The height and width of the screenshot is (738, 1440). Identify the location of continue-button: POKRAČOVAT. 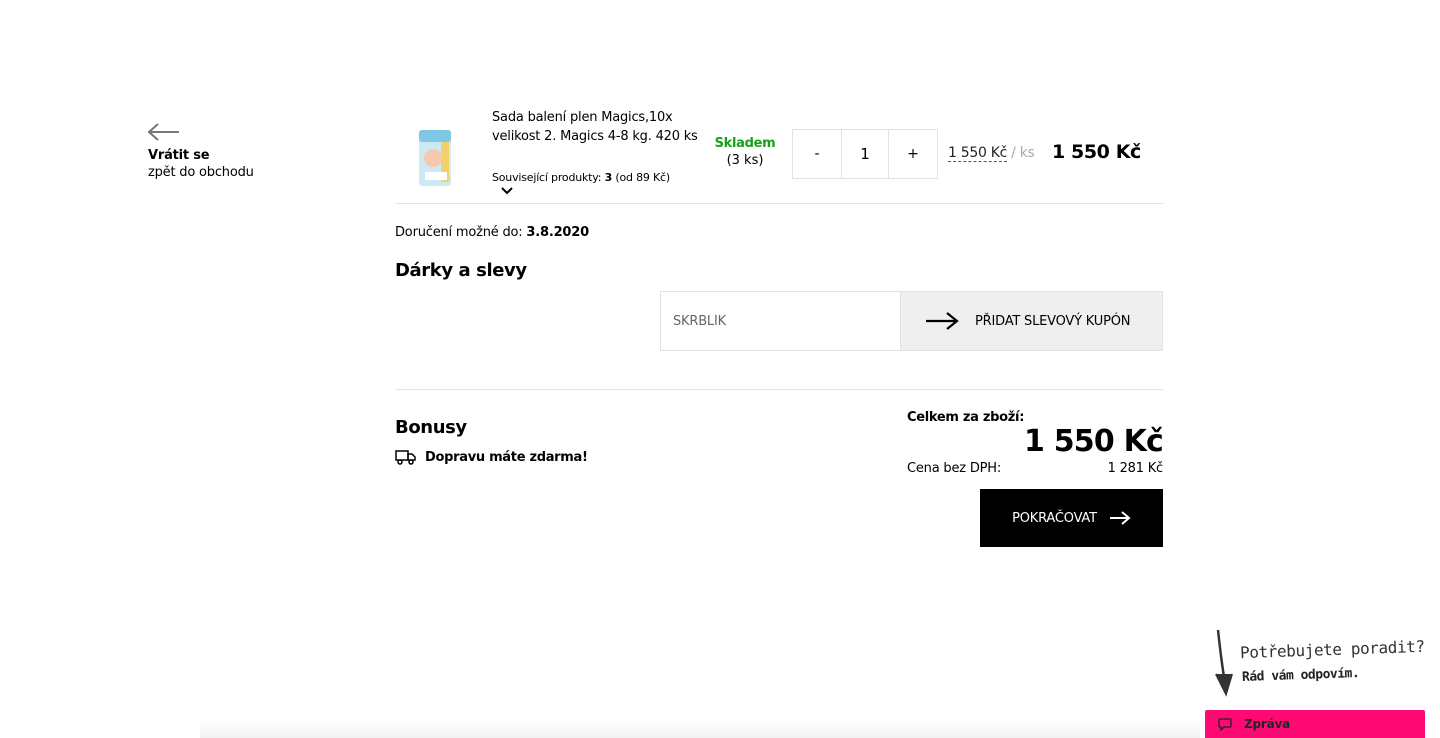
(1071, 518).